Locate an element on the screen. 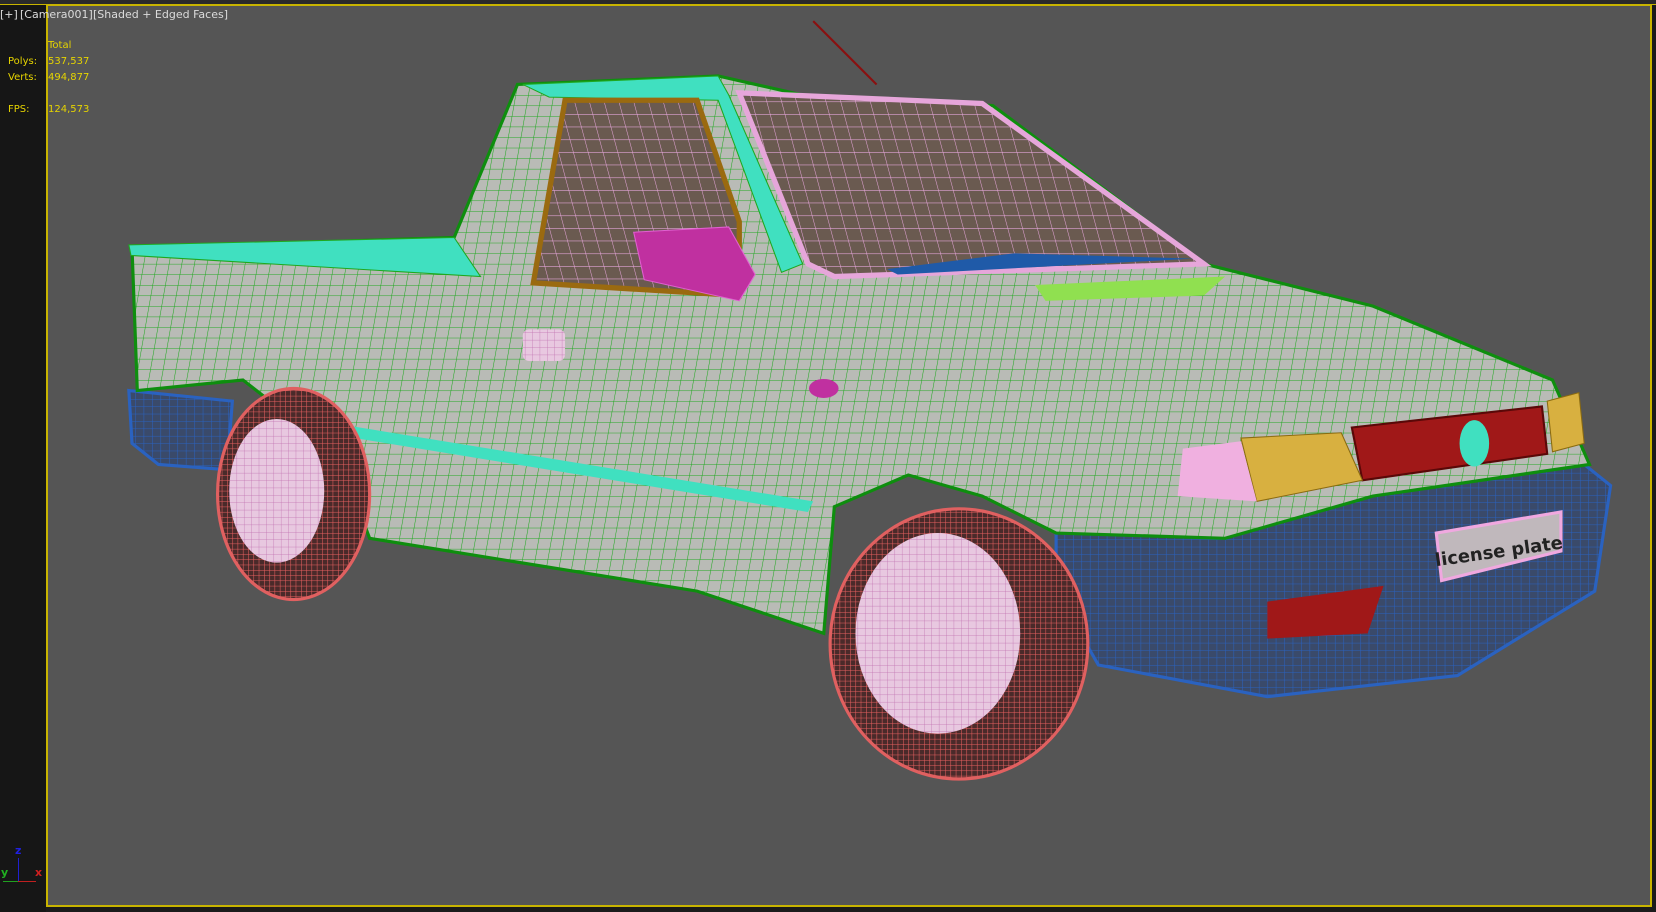  y-axis-line is located at coordinates (11, 881).